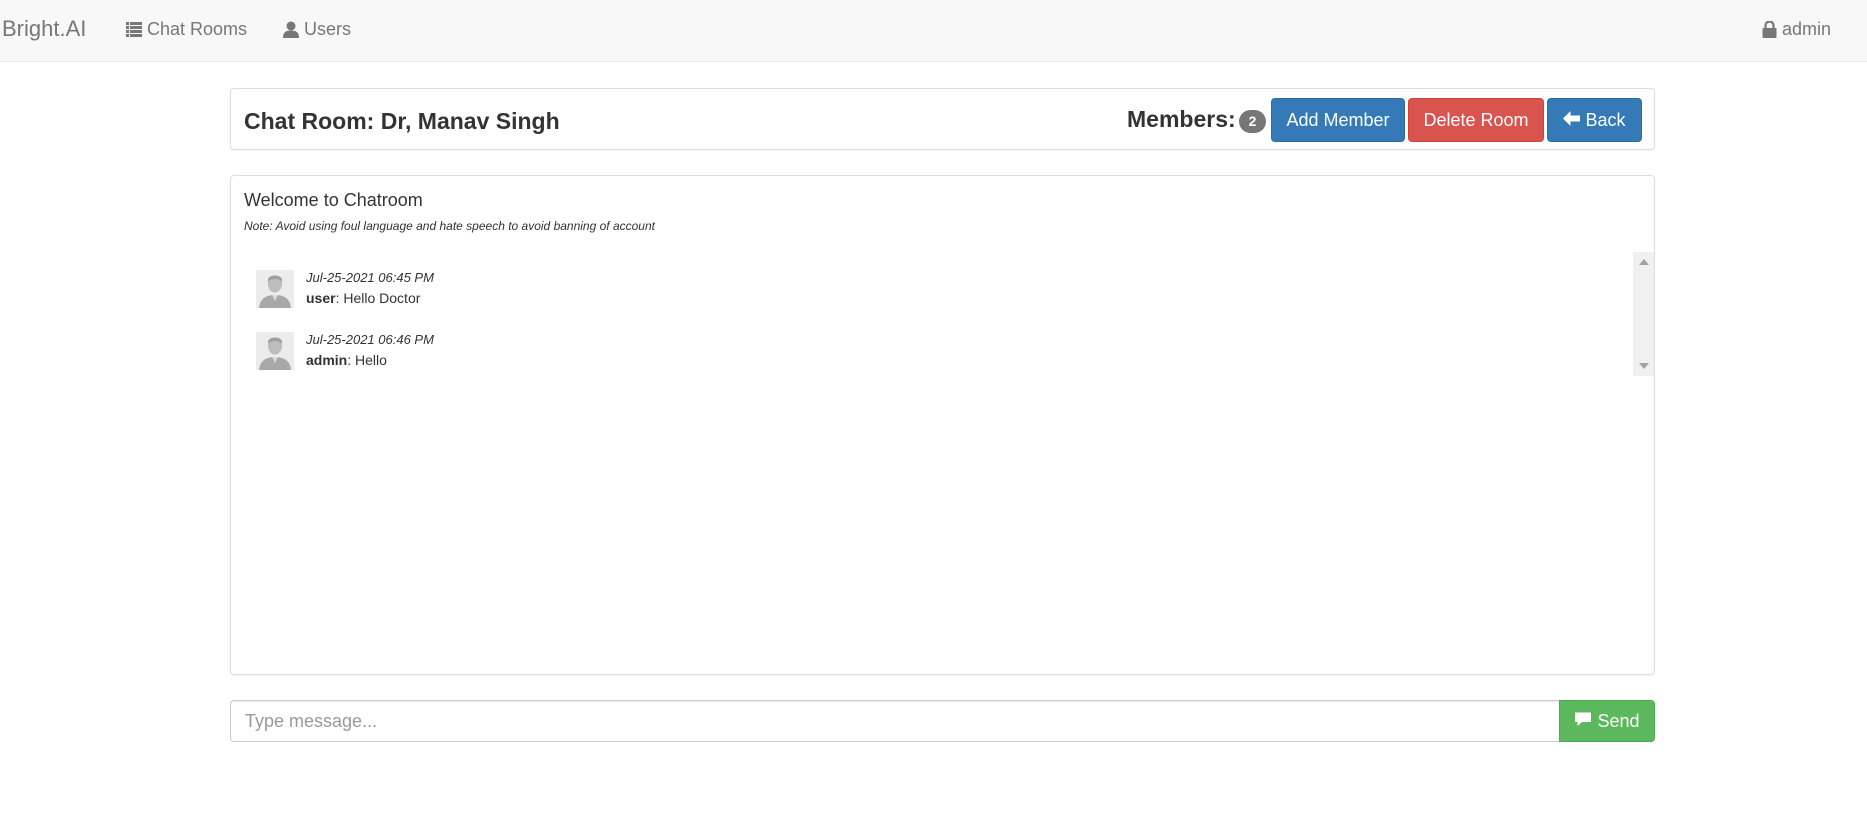 The height and width of the screenshot is (825, 1867). I want to click on message-text: Hello Doctor, so click(382, 298).